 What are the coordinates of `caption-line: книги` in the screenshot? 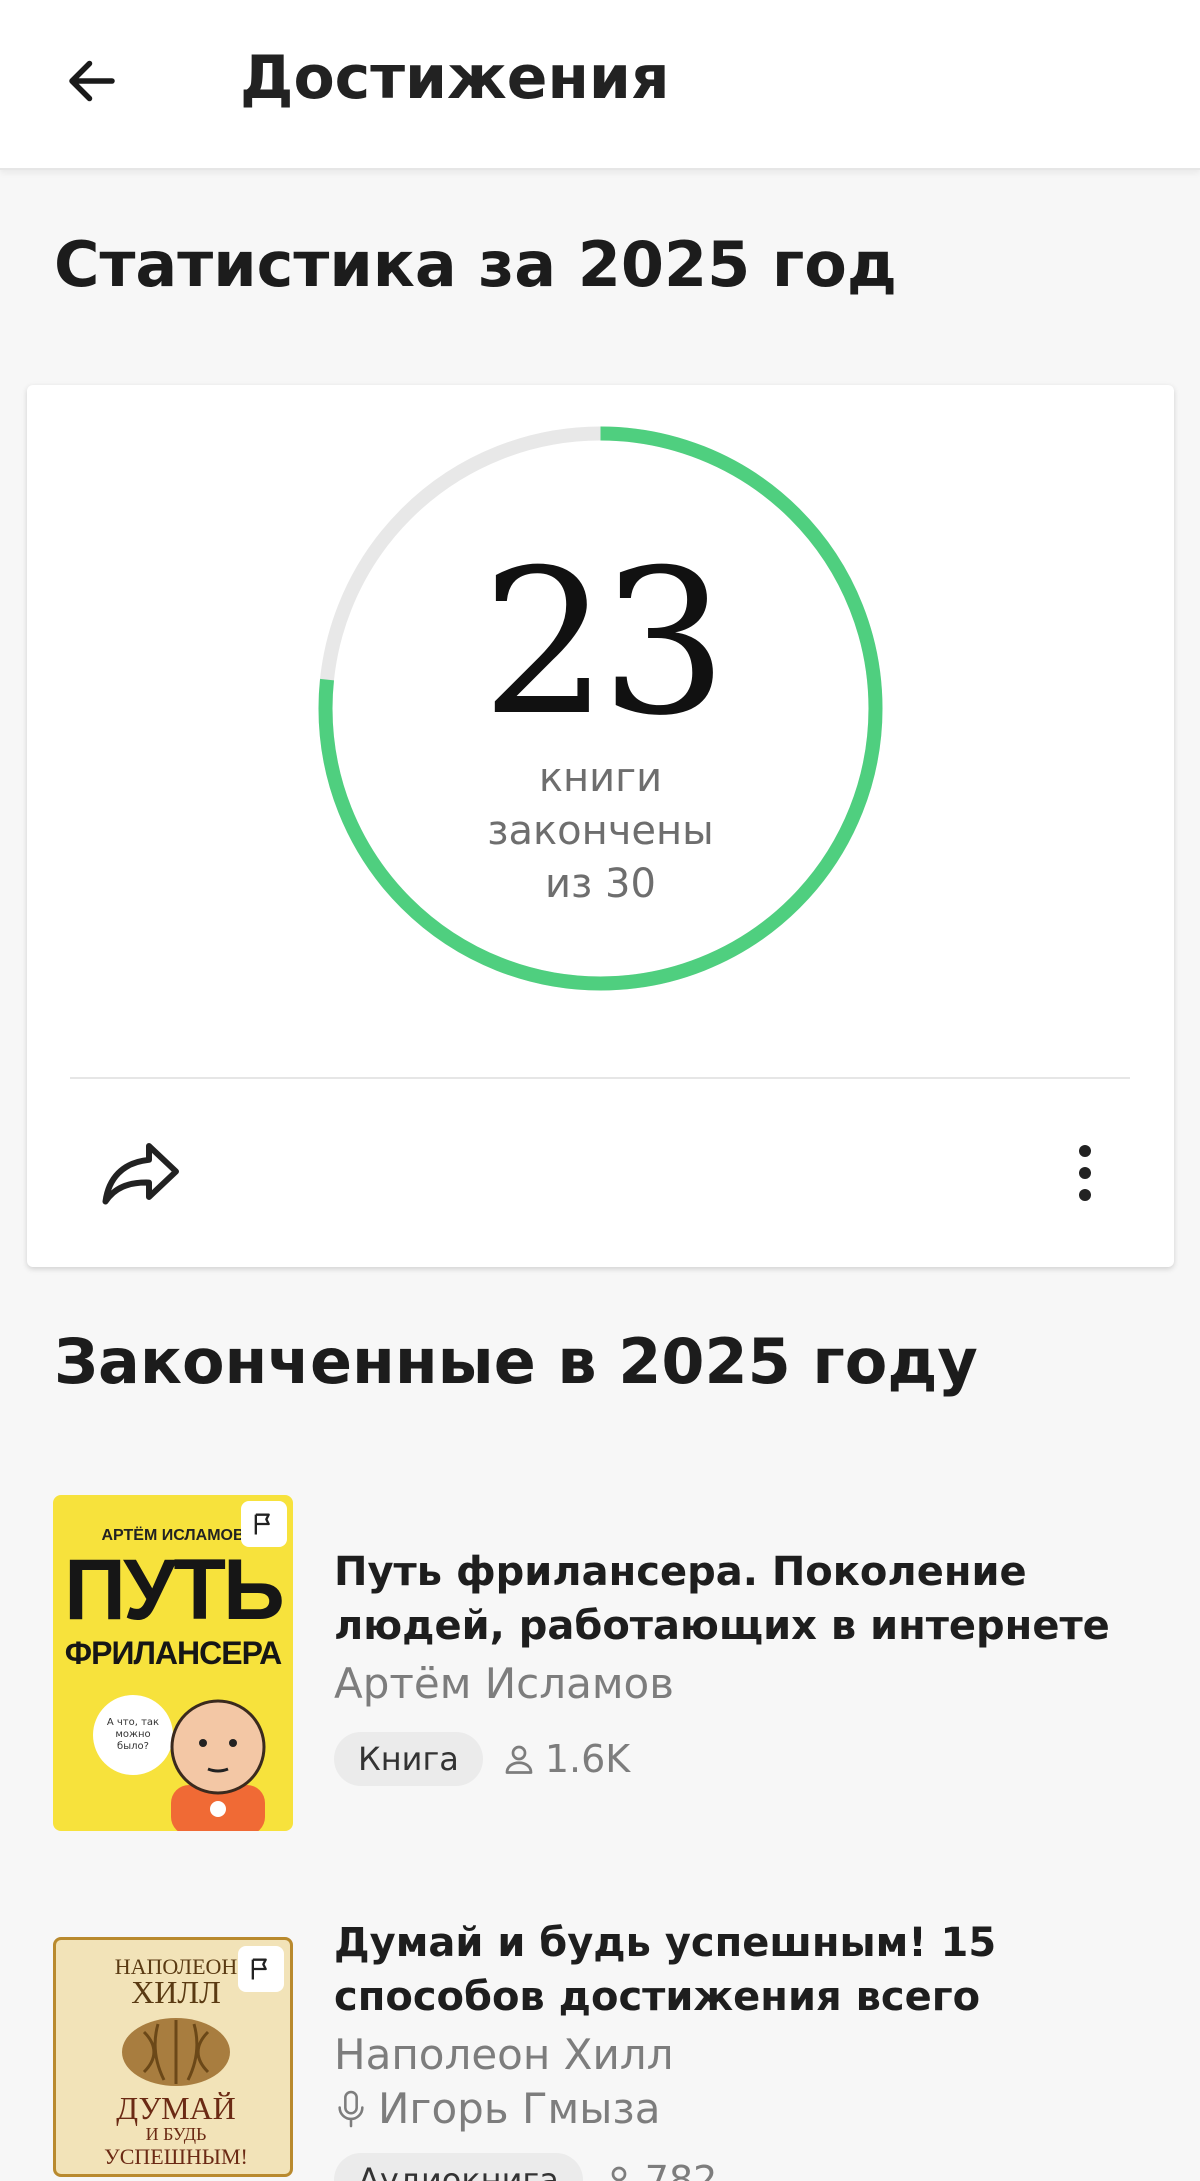 It's located at (600, 778).